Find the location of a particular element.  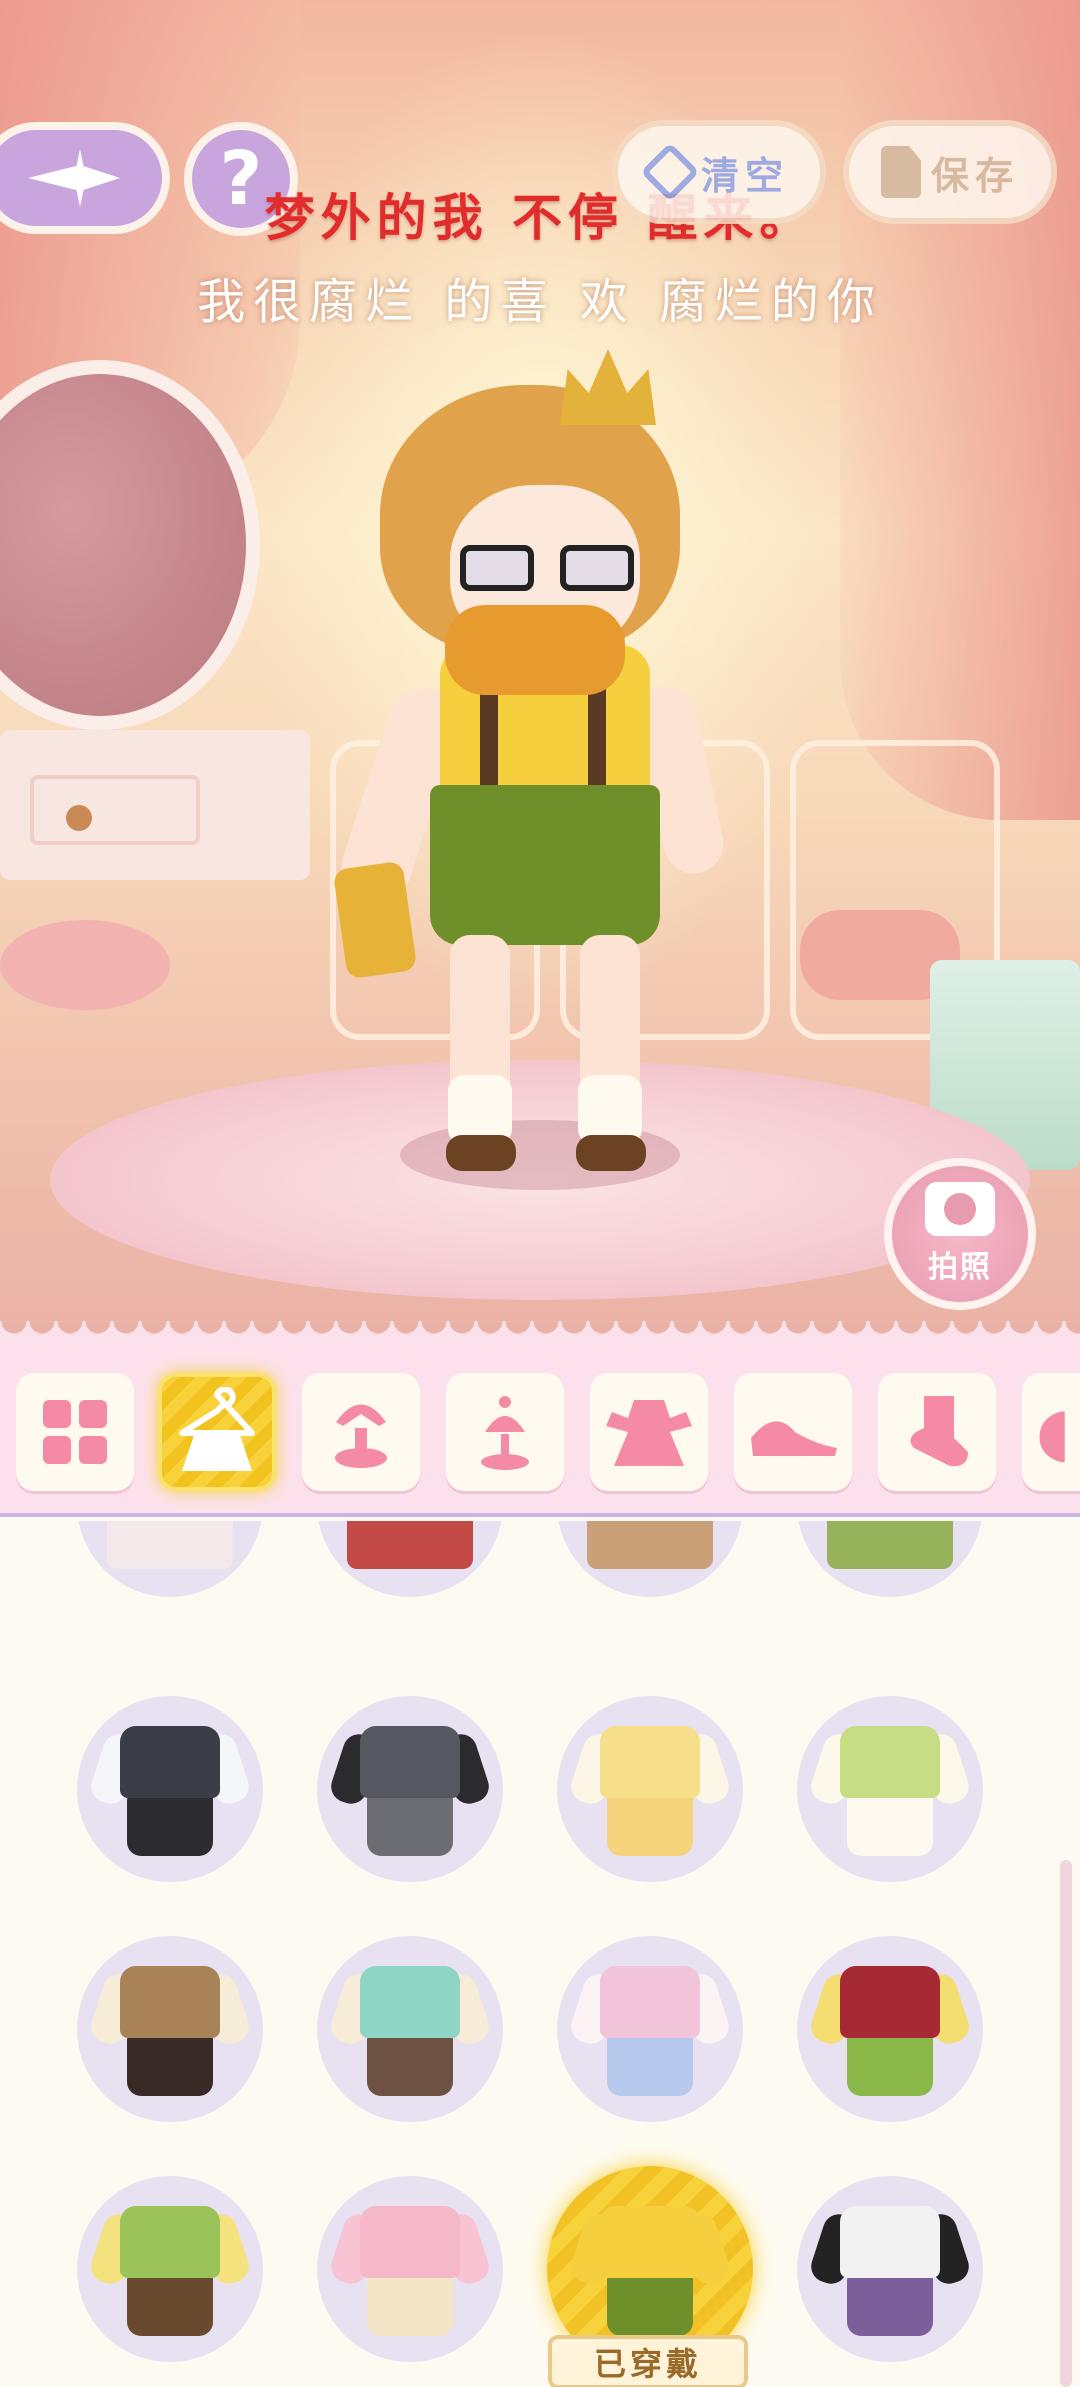

outfit-item-red-vest-green-shorts is located at coordinates (890, 2029).